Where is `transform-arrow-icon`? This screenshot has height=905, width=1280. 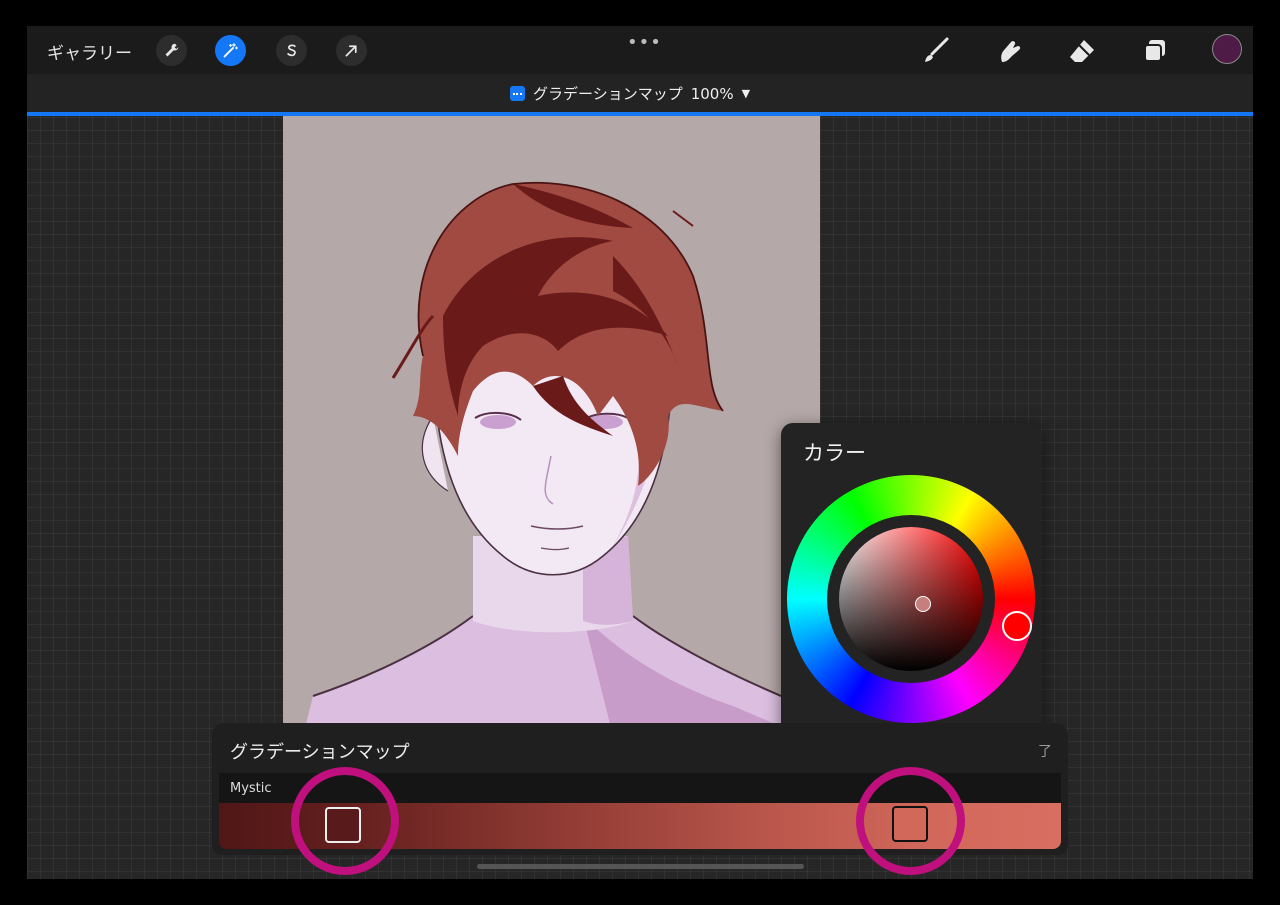 transform-arrow-icon is located at coordinates (351, 51).